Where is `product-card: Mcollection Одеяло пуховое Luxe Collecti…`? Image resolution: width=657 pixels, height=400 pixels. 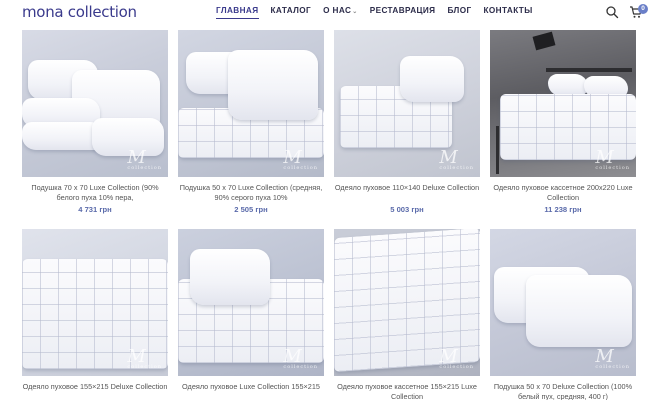
product-card: Mcollection Одеяло пуховое Luxe Collecti… is located at coordinates (251, 314).